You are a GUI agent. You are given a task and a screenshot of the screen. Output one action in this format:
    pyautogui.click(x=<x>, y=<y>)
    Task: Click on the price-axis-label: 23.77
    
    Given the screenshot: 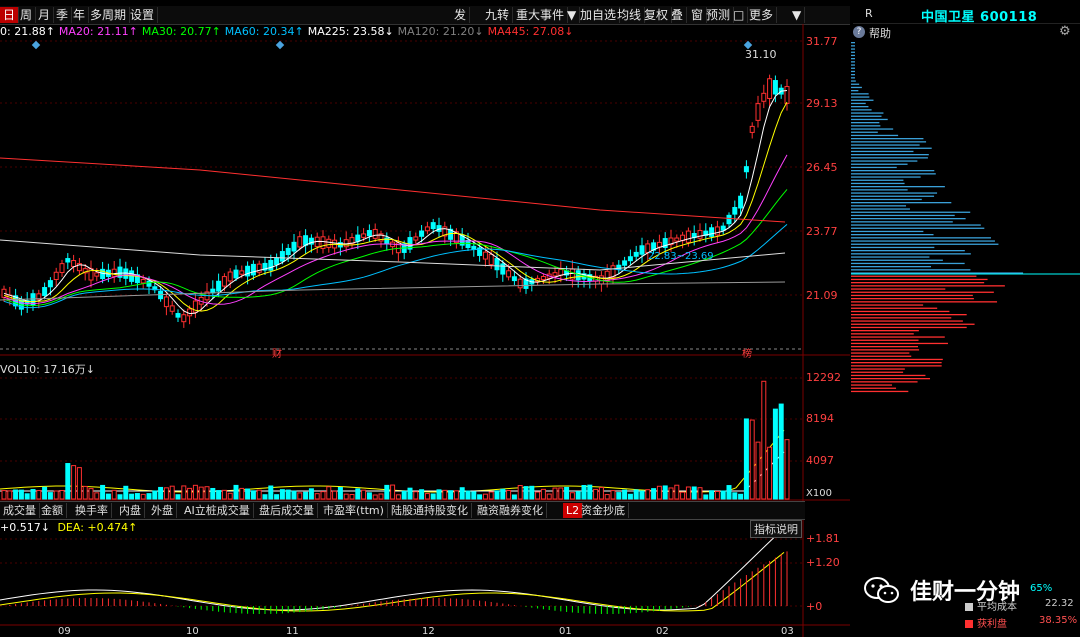 What is the action you would take?
    pyautogui.click(x=822, y=231)
    